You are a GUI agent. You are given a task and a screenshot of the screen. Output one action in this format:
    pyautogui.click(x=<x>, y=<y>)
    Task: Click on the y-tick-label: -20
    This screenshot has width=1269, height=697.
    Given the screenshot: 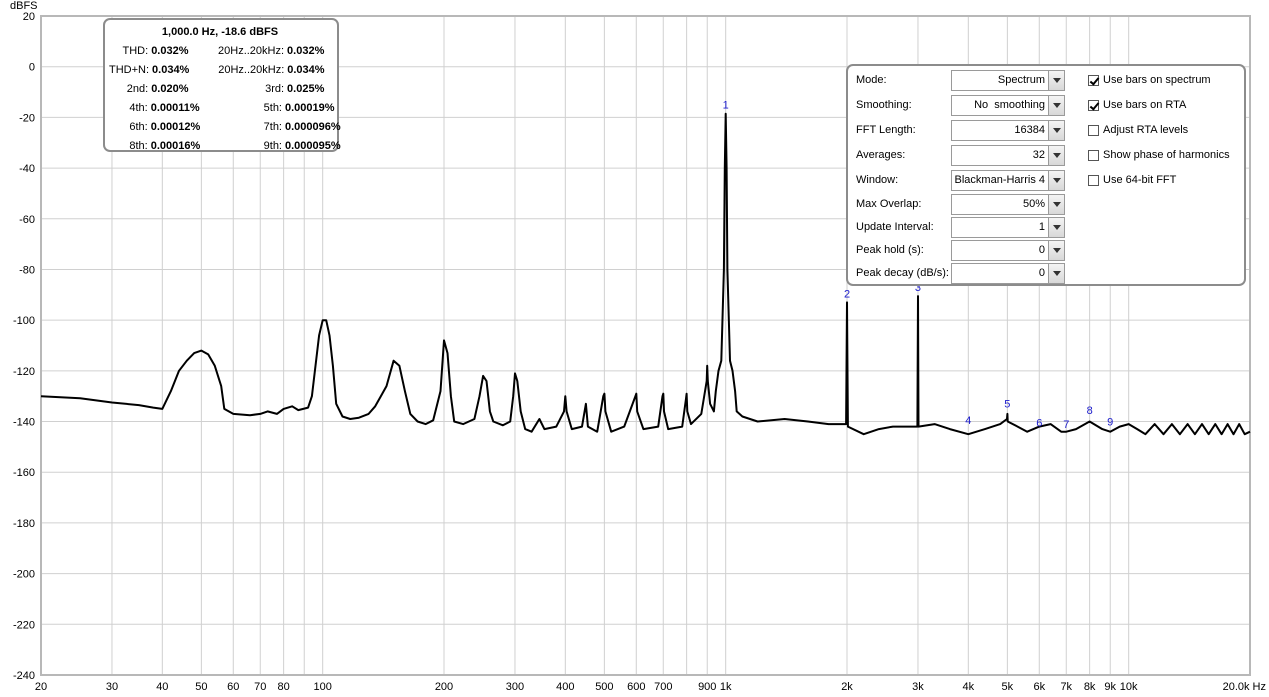 What is the action you would take?
    pyautogui.click(x=27, y=118)
    